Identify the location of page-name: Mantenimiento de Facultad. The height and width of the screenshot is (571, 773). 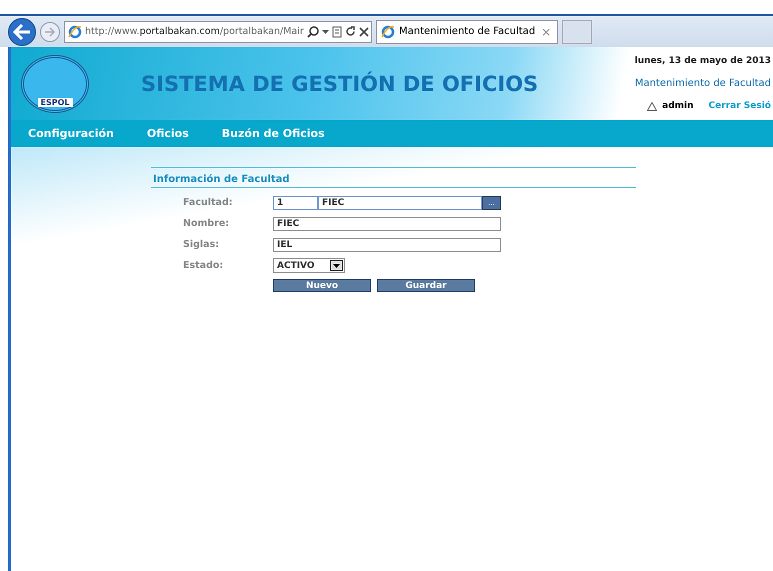
(702, 83).